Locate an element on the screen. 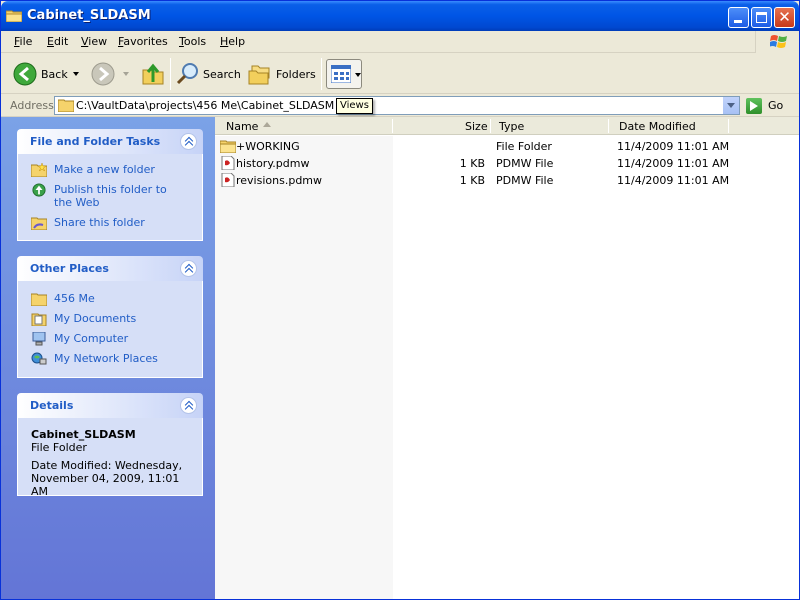  maximize-button is located at coordinates (761, 17).